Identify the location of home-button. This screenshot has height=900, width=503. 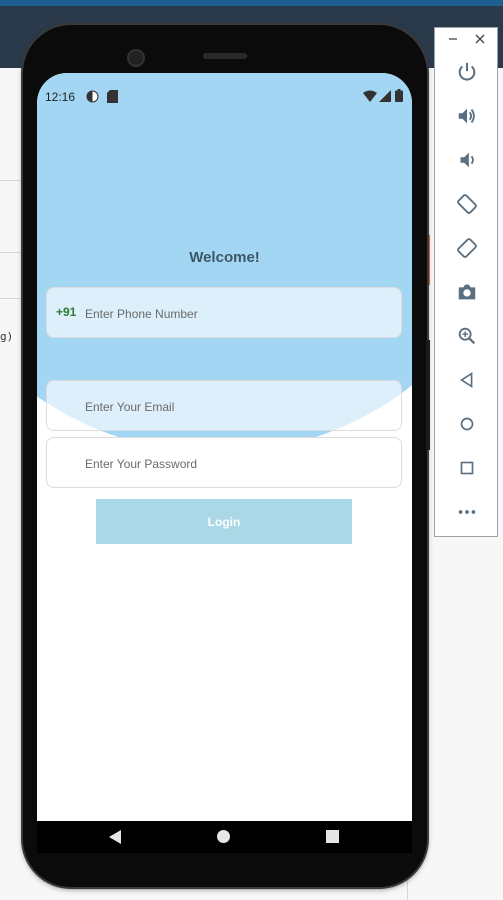
(467, 424).